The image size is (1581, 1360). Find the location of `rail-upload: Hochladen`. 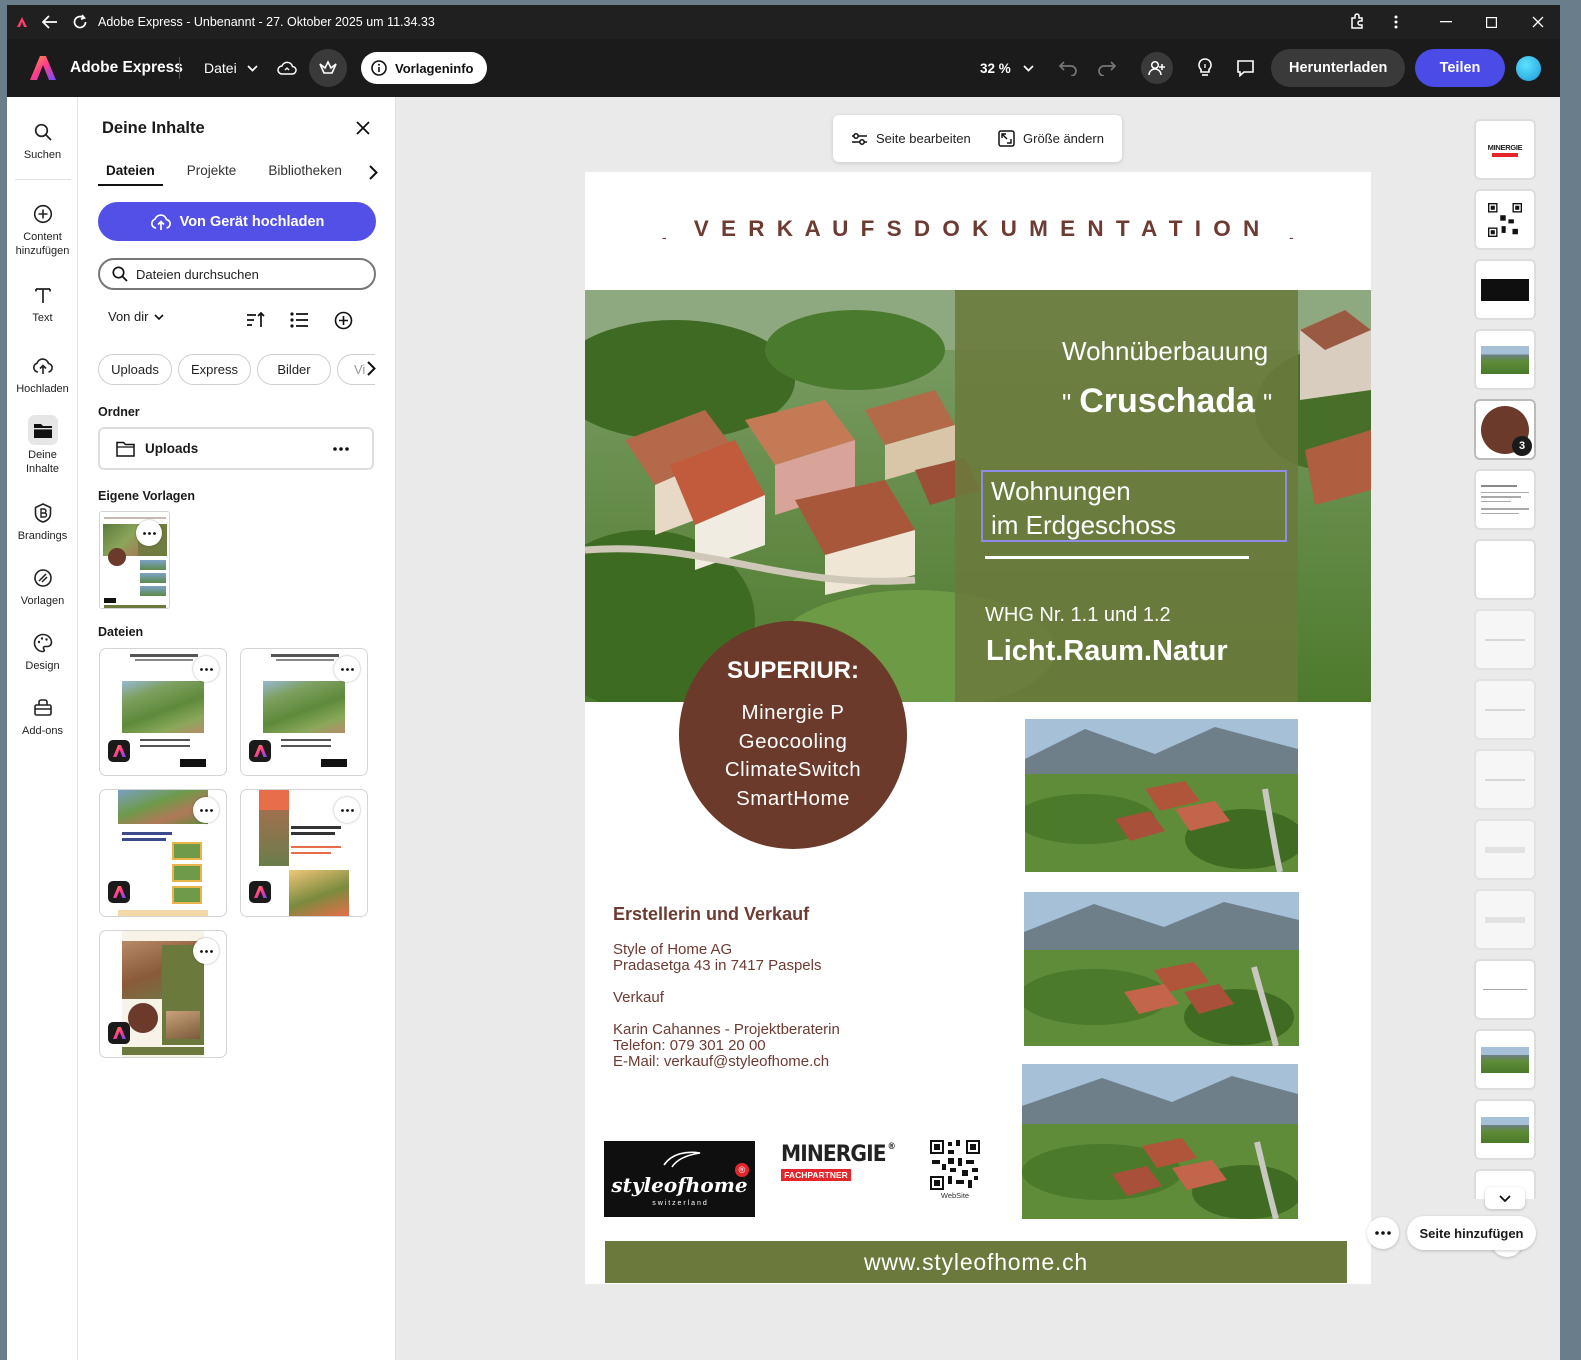

rail-upload: Hochladen is located at coordinates (42, 374).